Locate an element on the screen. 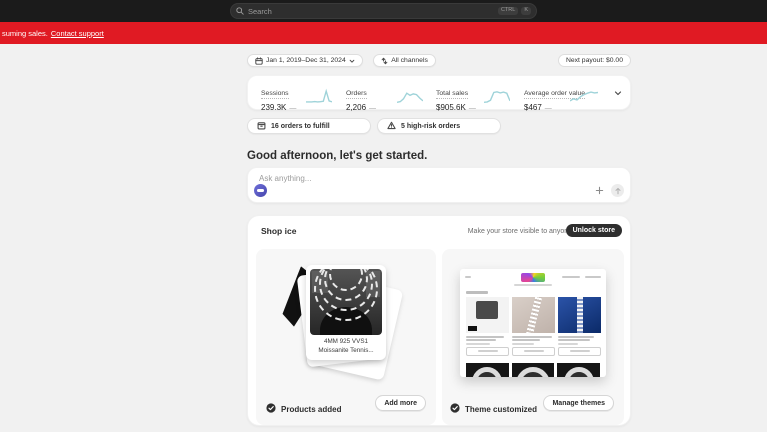  greeting-heading: Good afternoon, let's get started. is located at coordinates (337, 156).